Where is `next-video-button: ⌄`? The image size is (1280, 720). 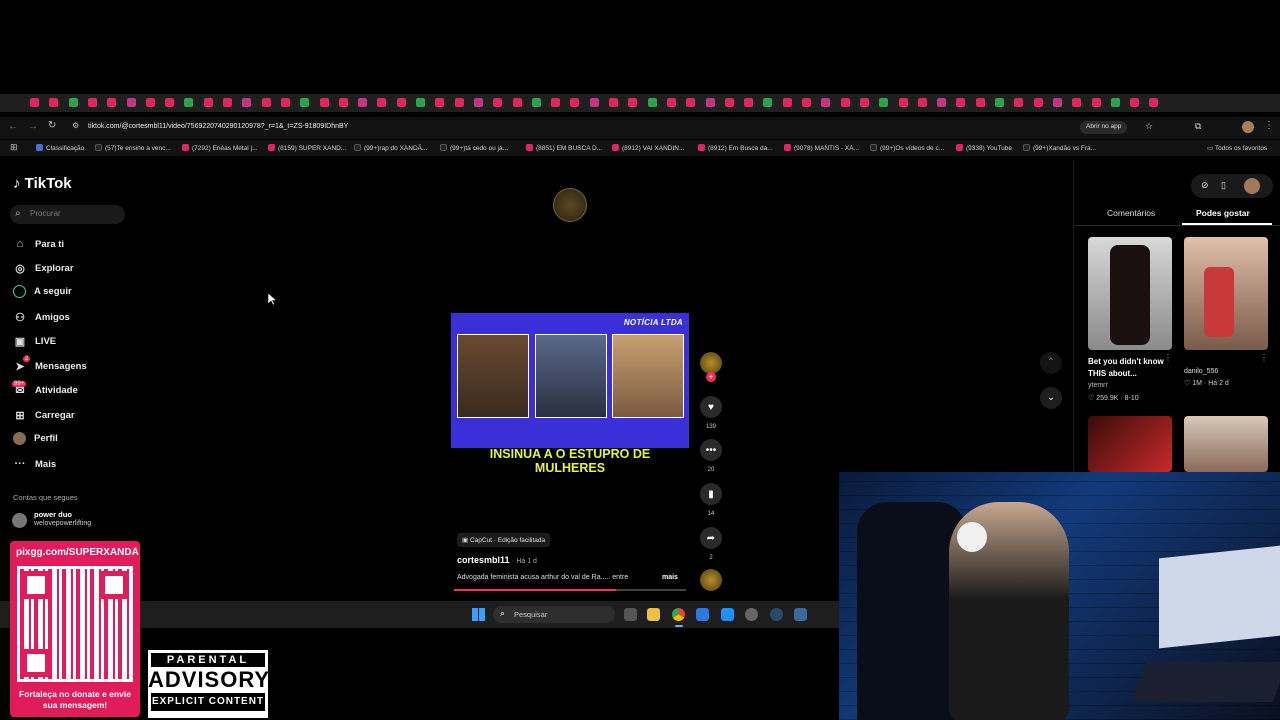 next-video-button: ⌄ is located at coordinates (1051, 398).